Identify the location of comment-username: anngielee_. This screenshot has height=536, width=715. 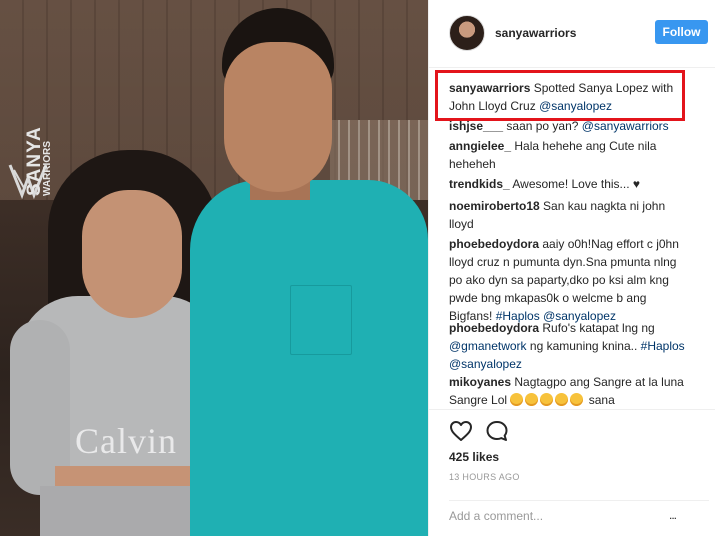
(480, 146).